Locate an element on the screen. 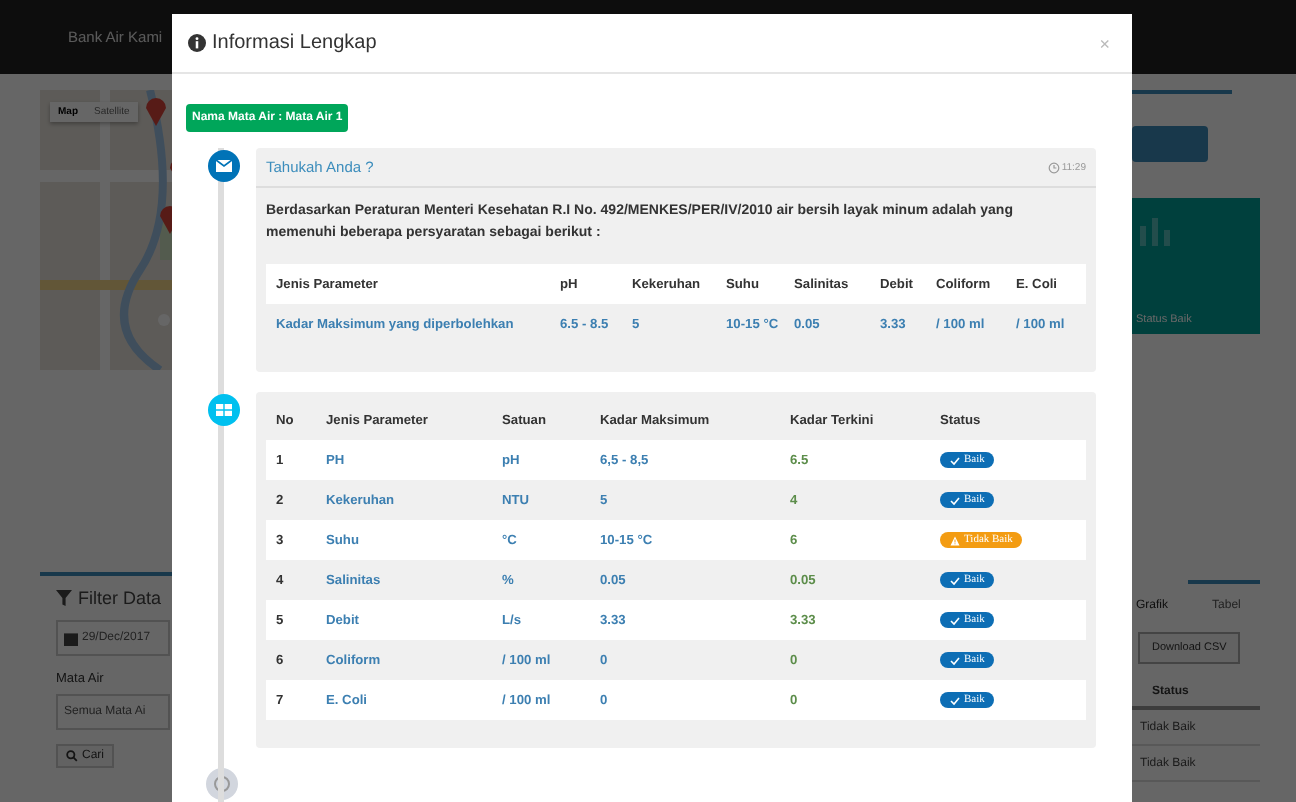 Image resolution: width=1296 pixels, height=802 pixels. info-icon is located at coordinates (197, 43).